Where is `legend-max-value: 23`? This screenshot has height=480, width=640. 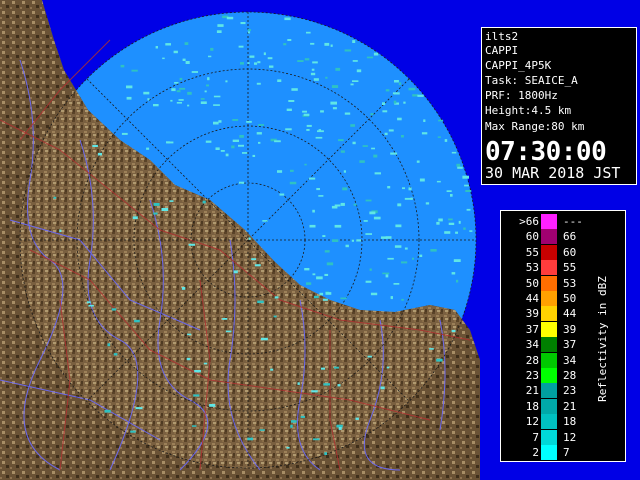
legend-max-value: 23 is located at coordinates (570, 391).